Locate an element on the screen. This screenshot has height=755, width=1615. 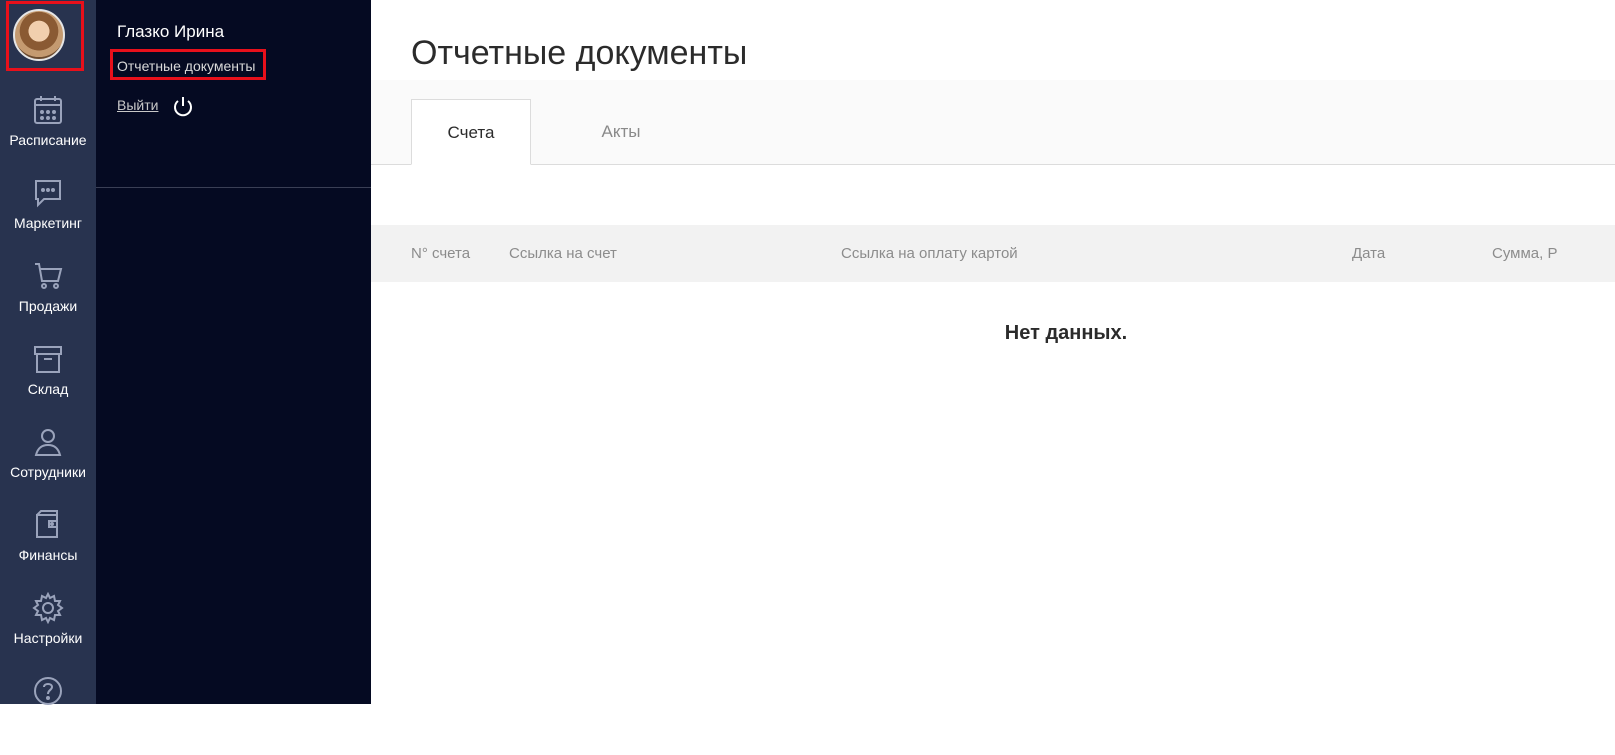
nav-warehouse-label: Склад is located at coordinates (48, 389).